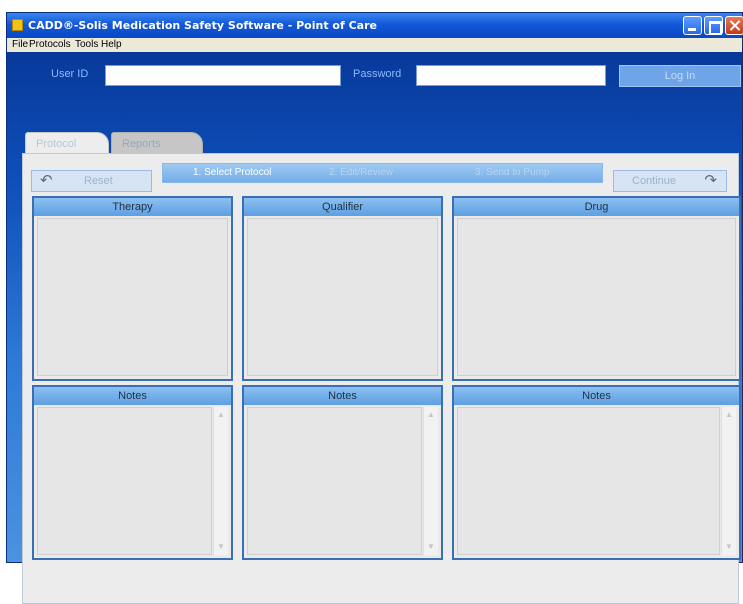 The image size is (743, 604). Describe the element at coordinates (734, 25) in the screenshot. I see `close-button` at that location.